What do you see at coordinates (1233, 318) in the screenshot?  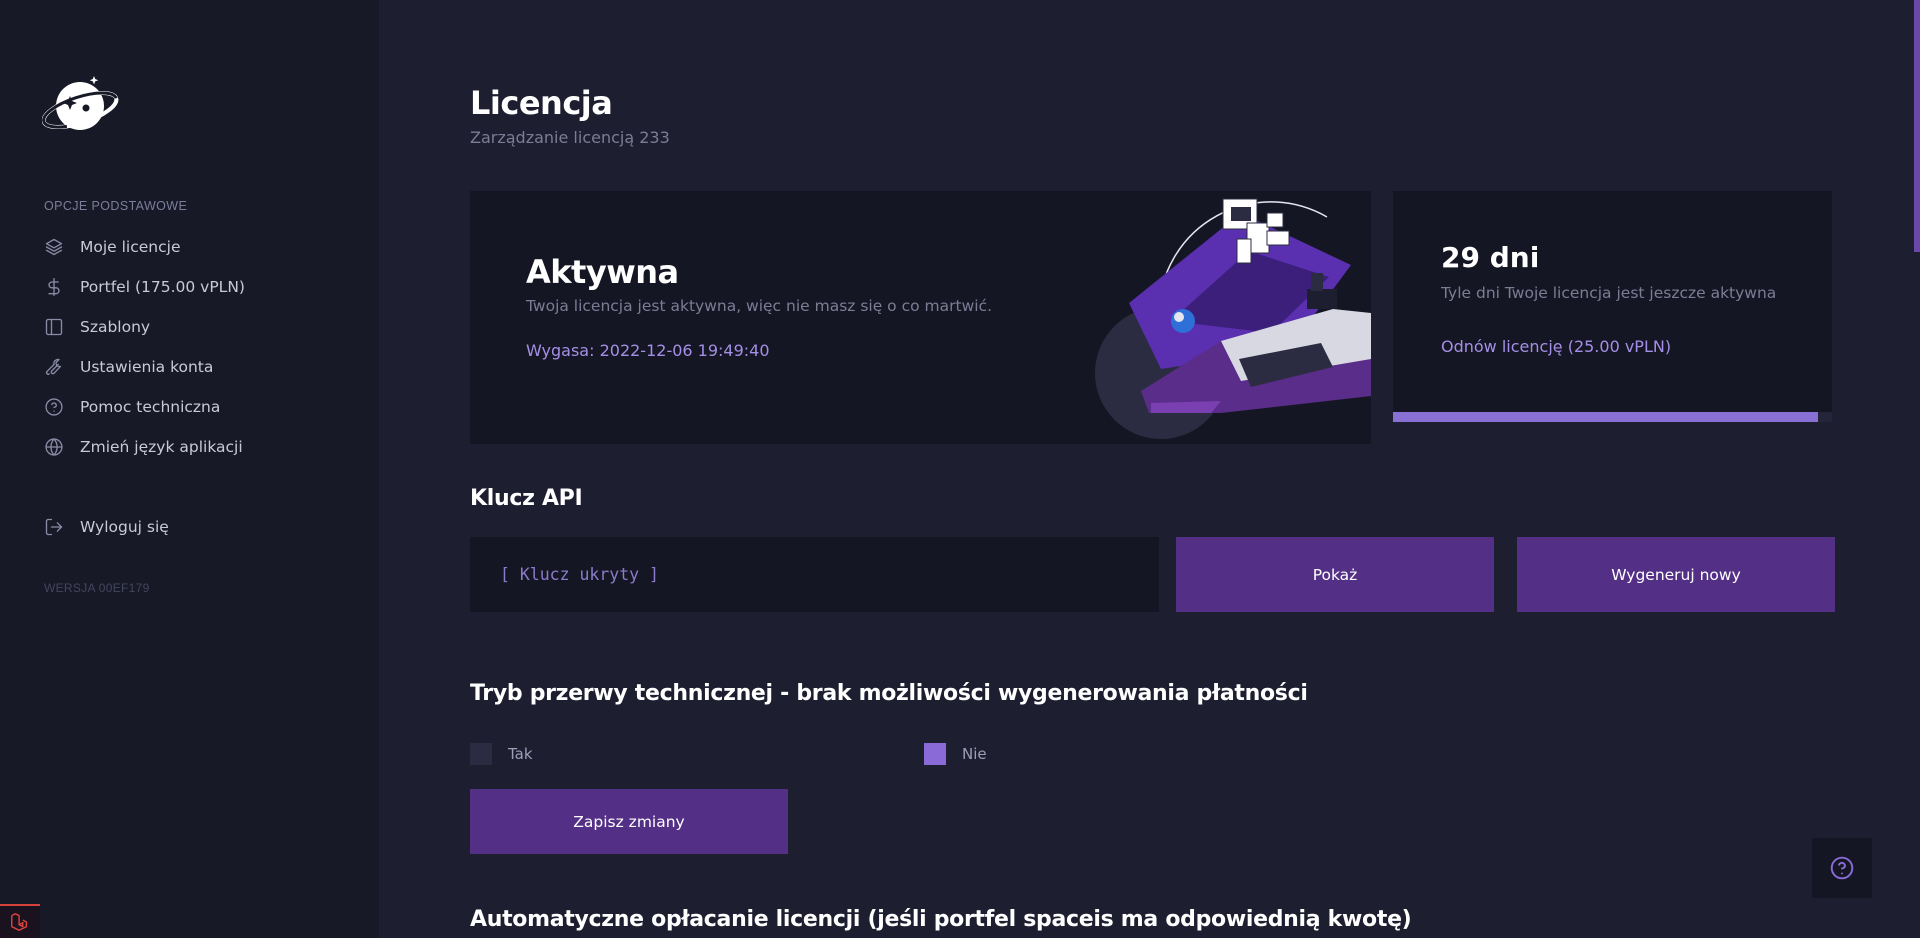 I see `astronaut-spaceship-illustration` at bounding box center [1233, 318].